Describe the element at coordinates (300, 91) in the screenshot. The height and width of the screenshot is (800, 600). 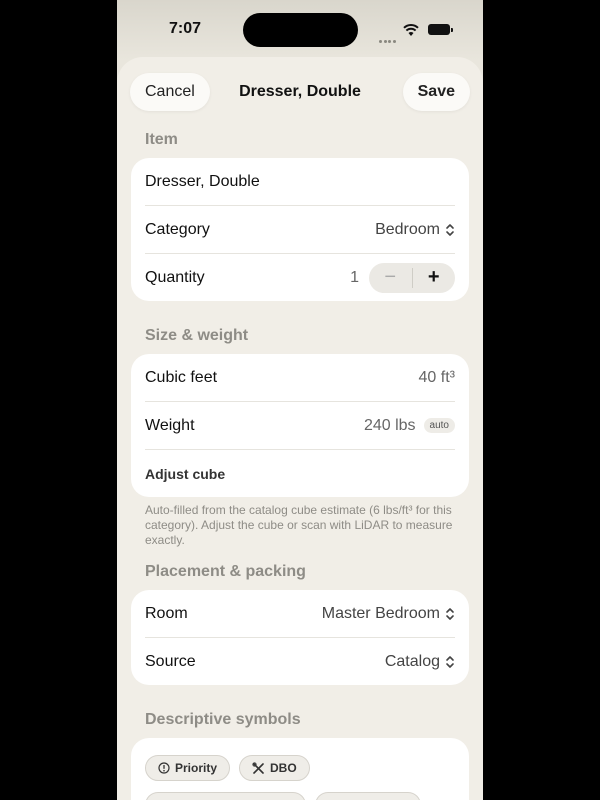
I see `sheet-title: Dresser, Double` at that location.